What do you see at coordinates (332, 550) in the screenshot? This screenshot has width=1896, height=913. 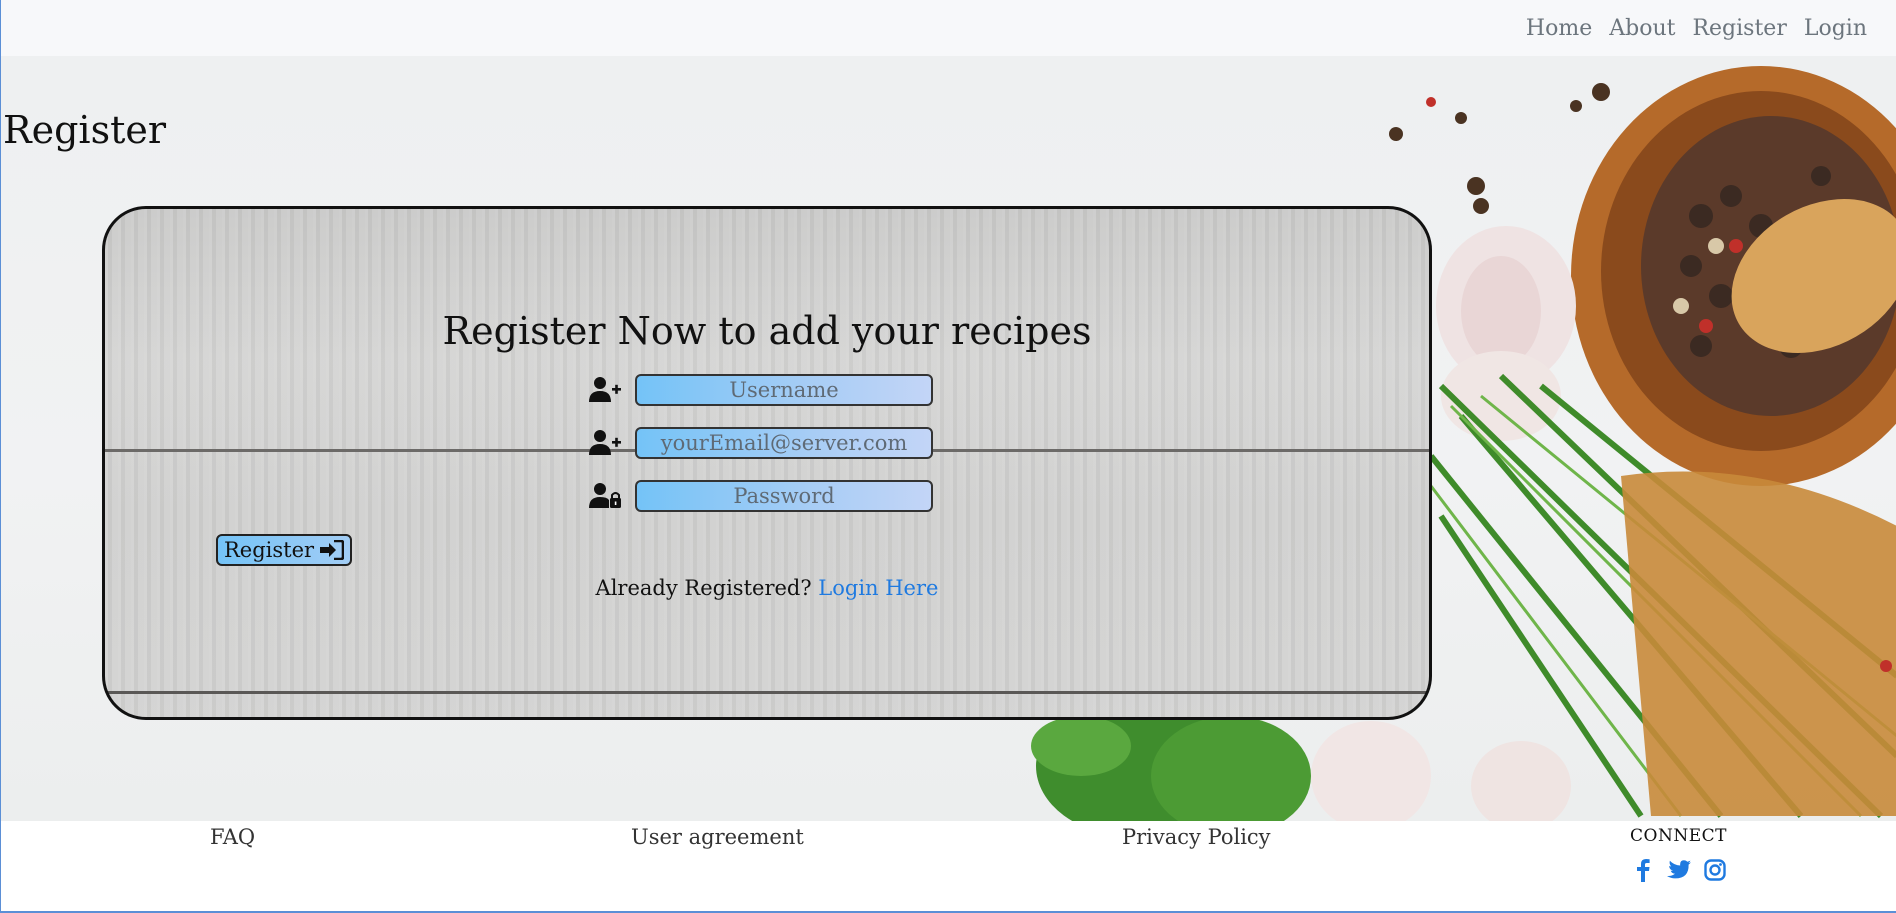 I see `sign-in-icon` at bounding box center [332, 550].